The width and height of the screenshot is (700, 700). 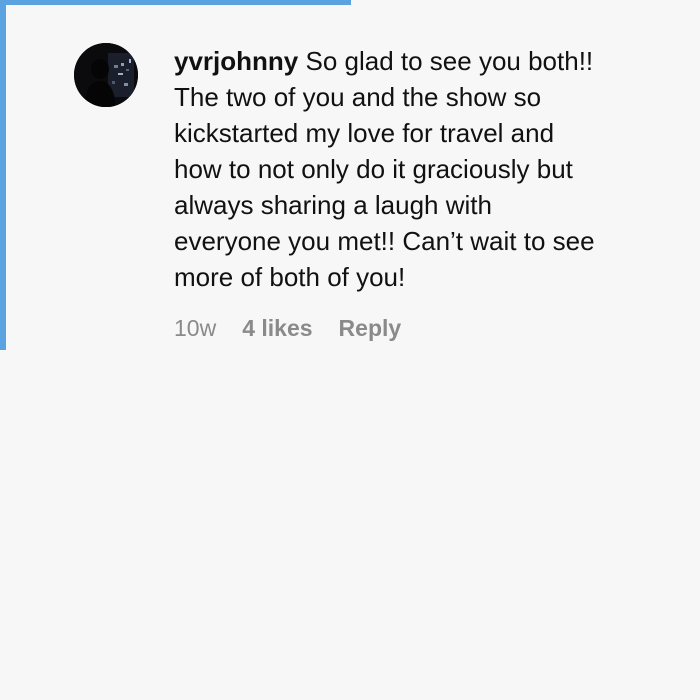 What do you see at coordinates (3, 175) in the screenshot?
I see `selection-highlight-left` at bounding box center [3, 175].